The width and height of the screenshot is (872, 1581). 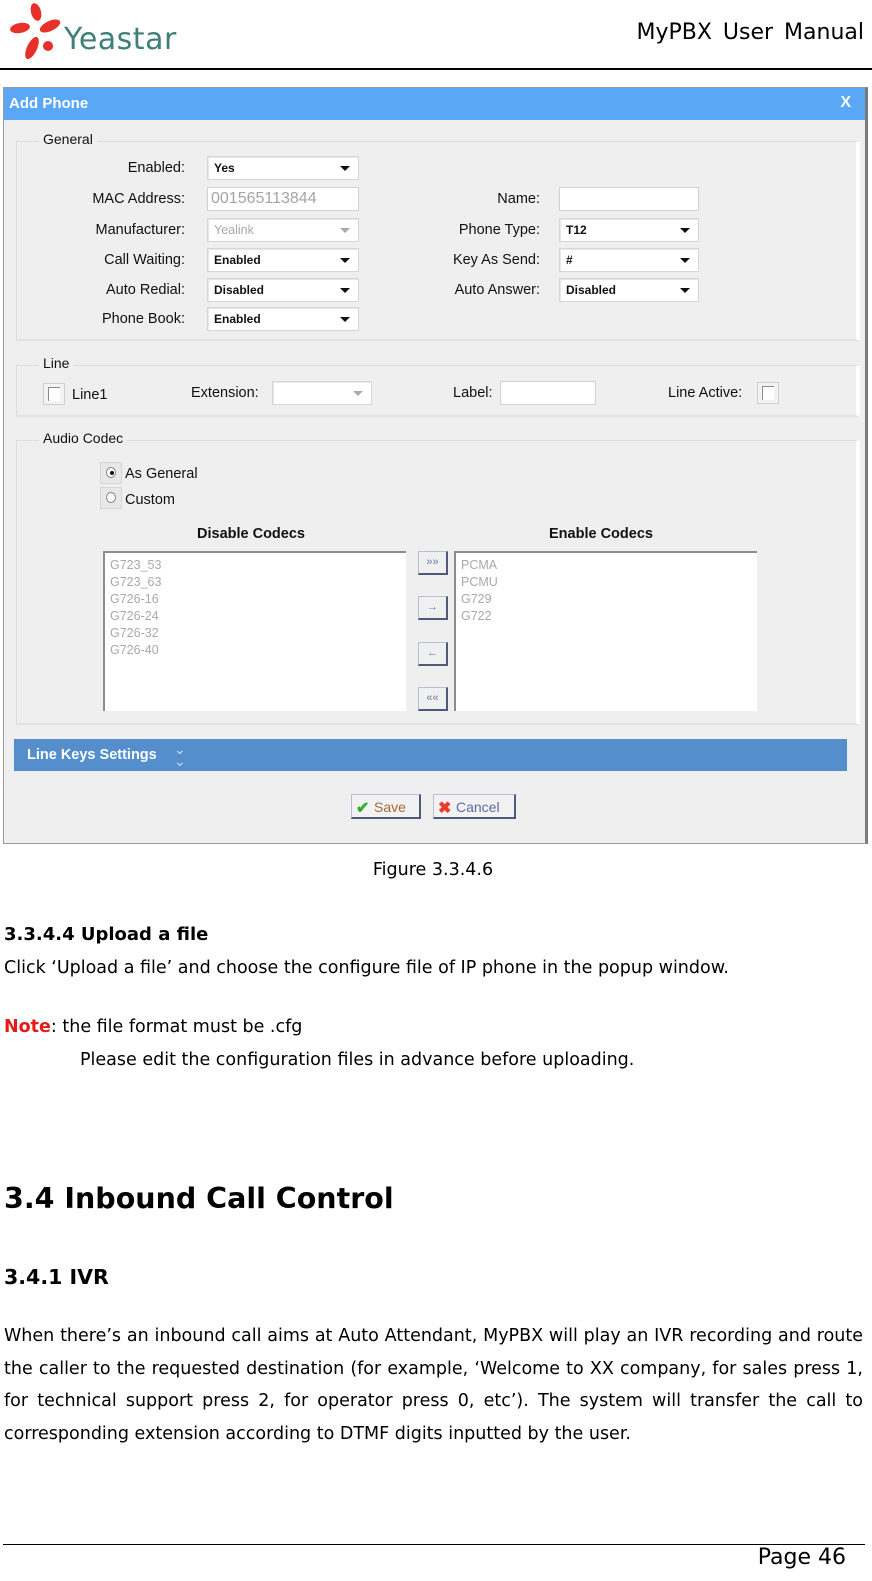 I want to click on codec-item: PCMA, so click(x=606, y=565).